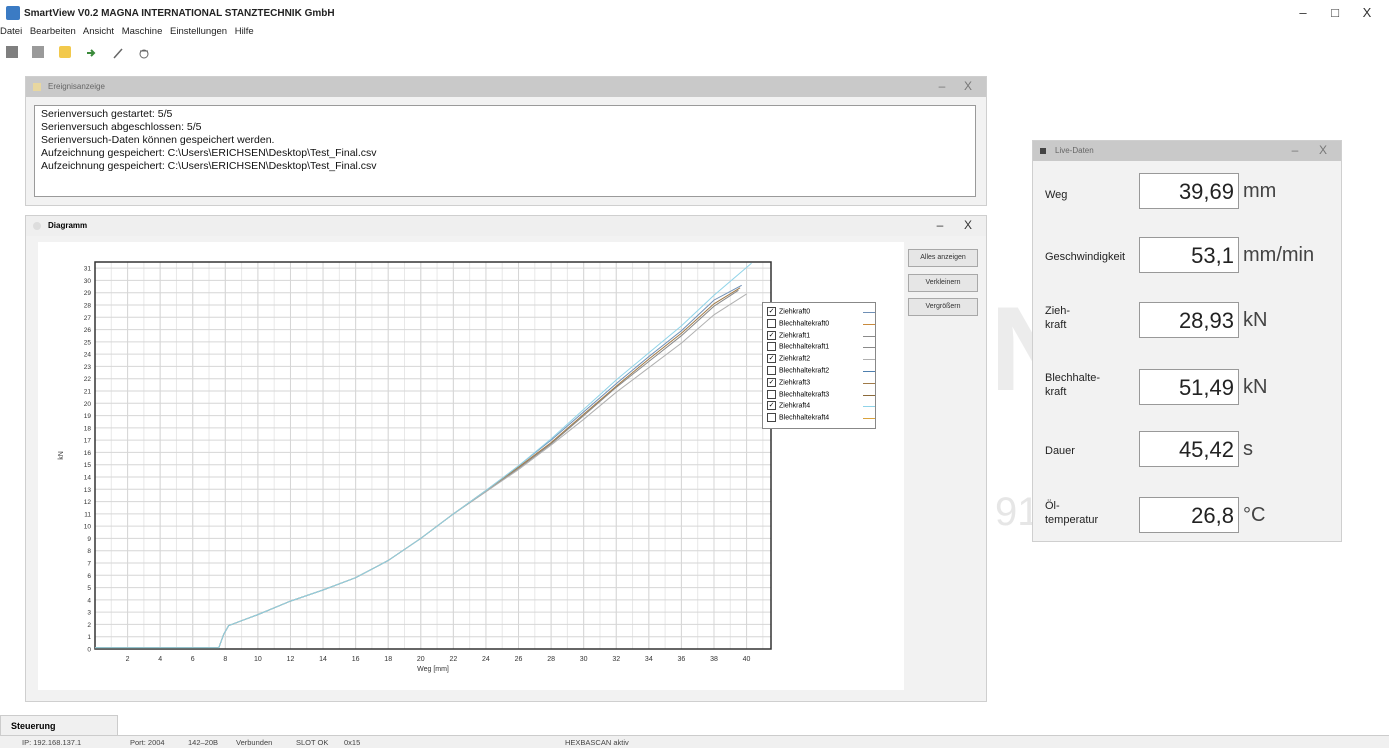 Image resolution: width=1389 pixels, height=748 pixels. What do you see at coordinates (968, 86) in the screenshot?
I see `event-panel-close-button: X` at bounding box center [968, 86].